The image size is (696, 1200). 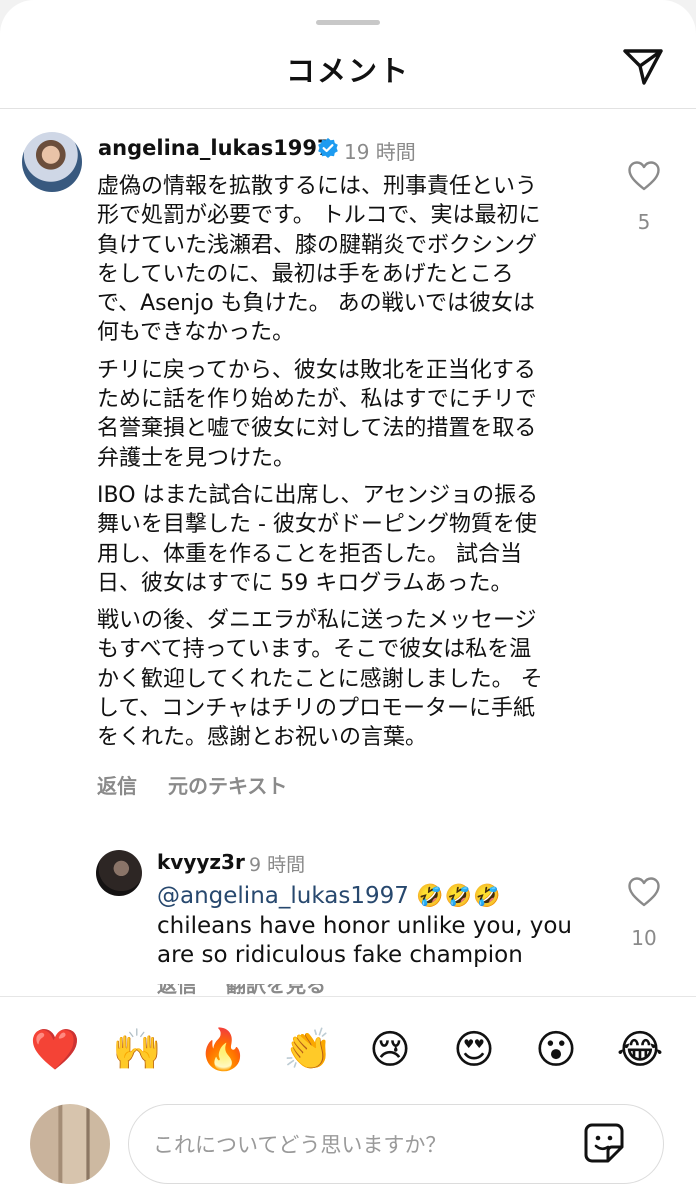 What do you see at coordinates (308, 1050) in the screenshot?
I see `reaction-clapping: 👏` at bounding box center [308, 1050].